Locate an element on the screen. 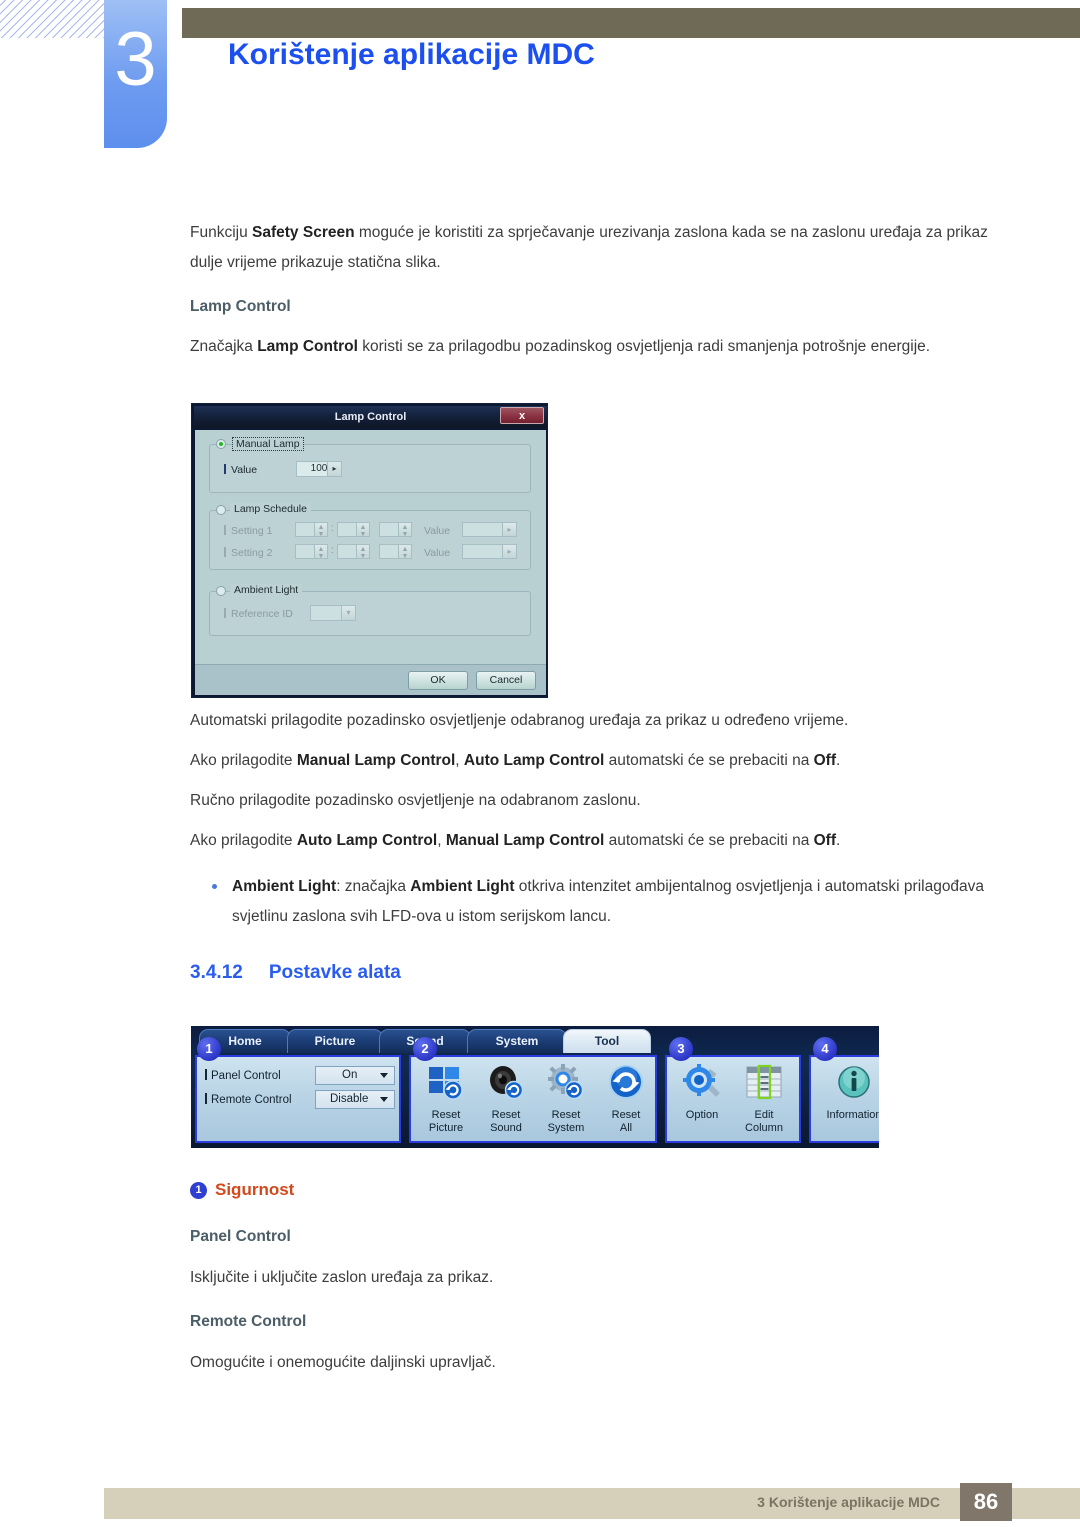 This screenshot has width=1080, height=1527. toolbar-group-option: Option Edit Column is located at coordinates (733, 1099).